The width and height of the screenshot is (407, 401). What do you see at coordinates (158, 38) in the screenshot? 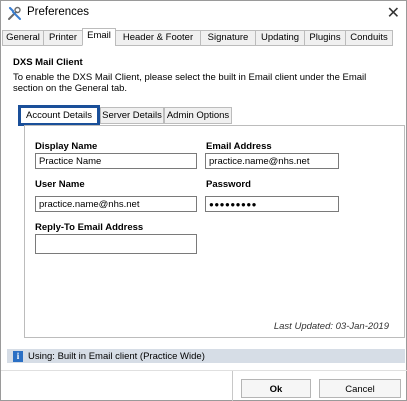
I see `tab-header-footer: Header & Footer` at bounding box center [158, 38].